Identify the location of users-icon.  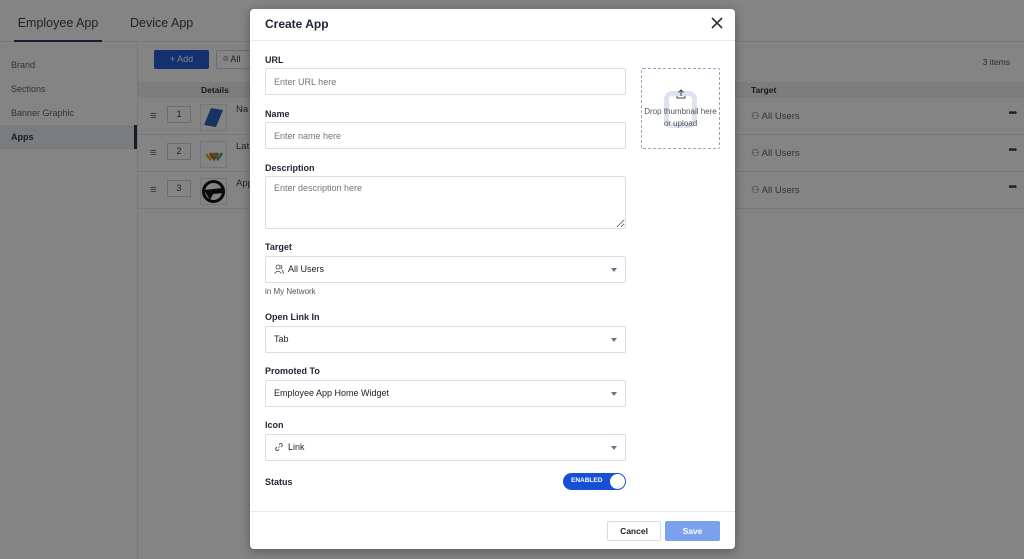
(279, 269).